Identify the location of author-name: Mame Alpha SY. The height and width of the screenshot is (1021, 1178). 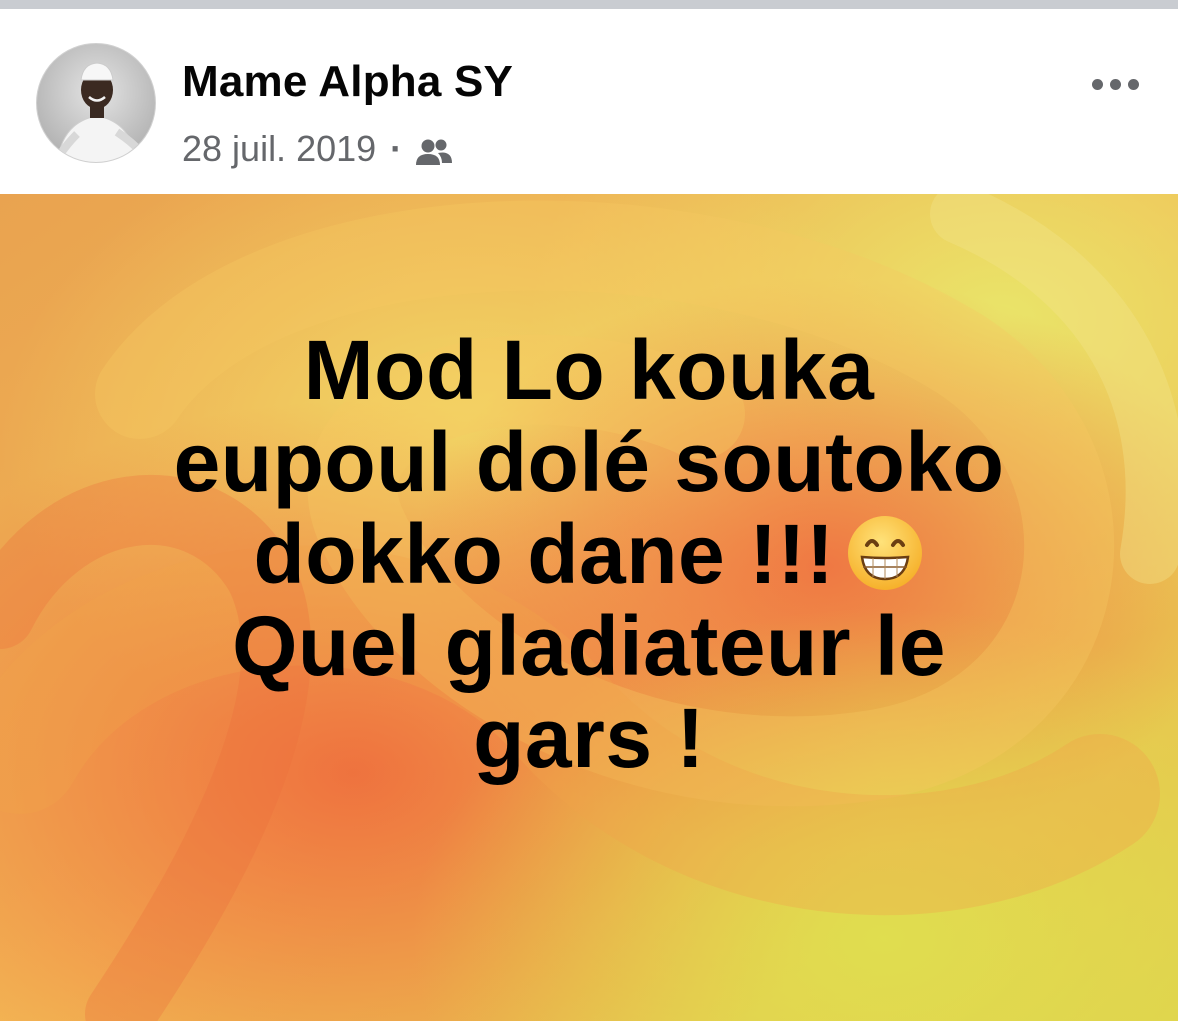
(347, 82).